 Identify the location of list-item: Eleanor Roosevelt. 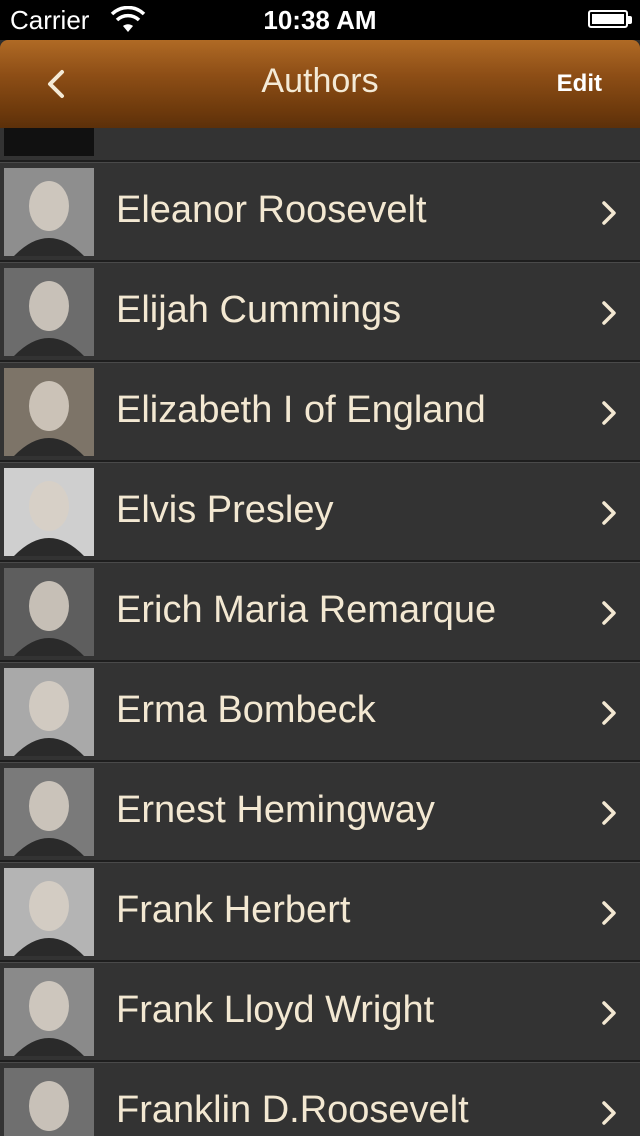
(320, 212).